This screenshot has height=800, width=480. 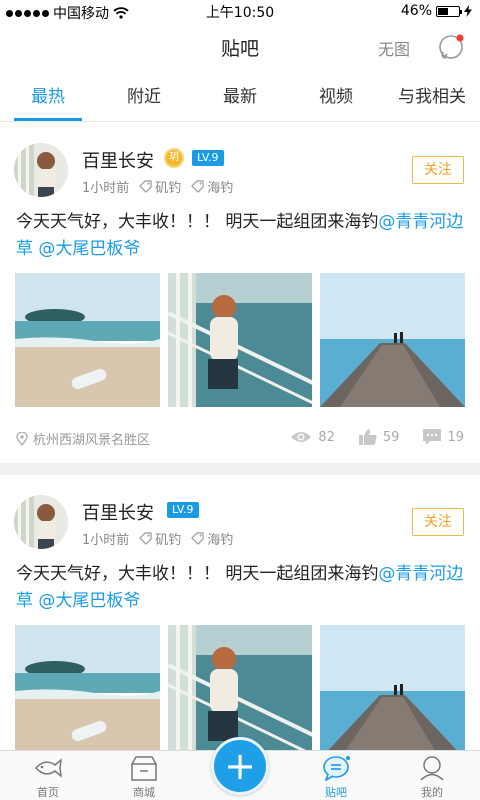 What do you see at coordinates (416, 11) in the screenshot?
I see `battery-percent: 46%` at bounding box center [416, 11].